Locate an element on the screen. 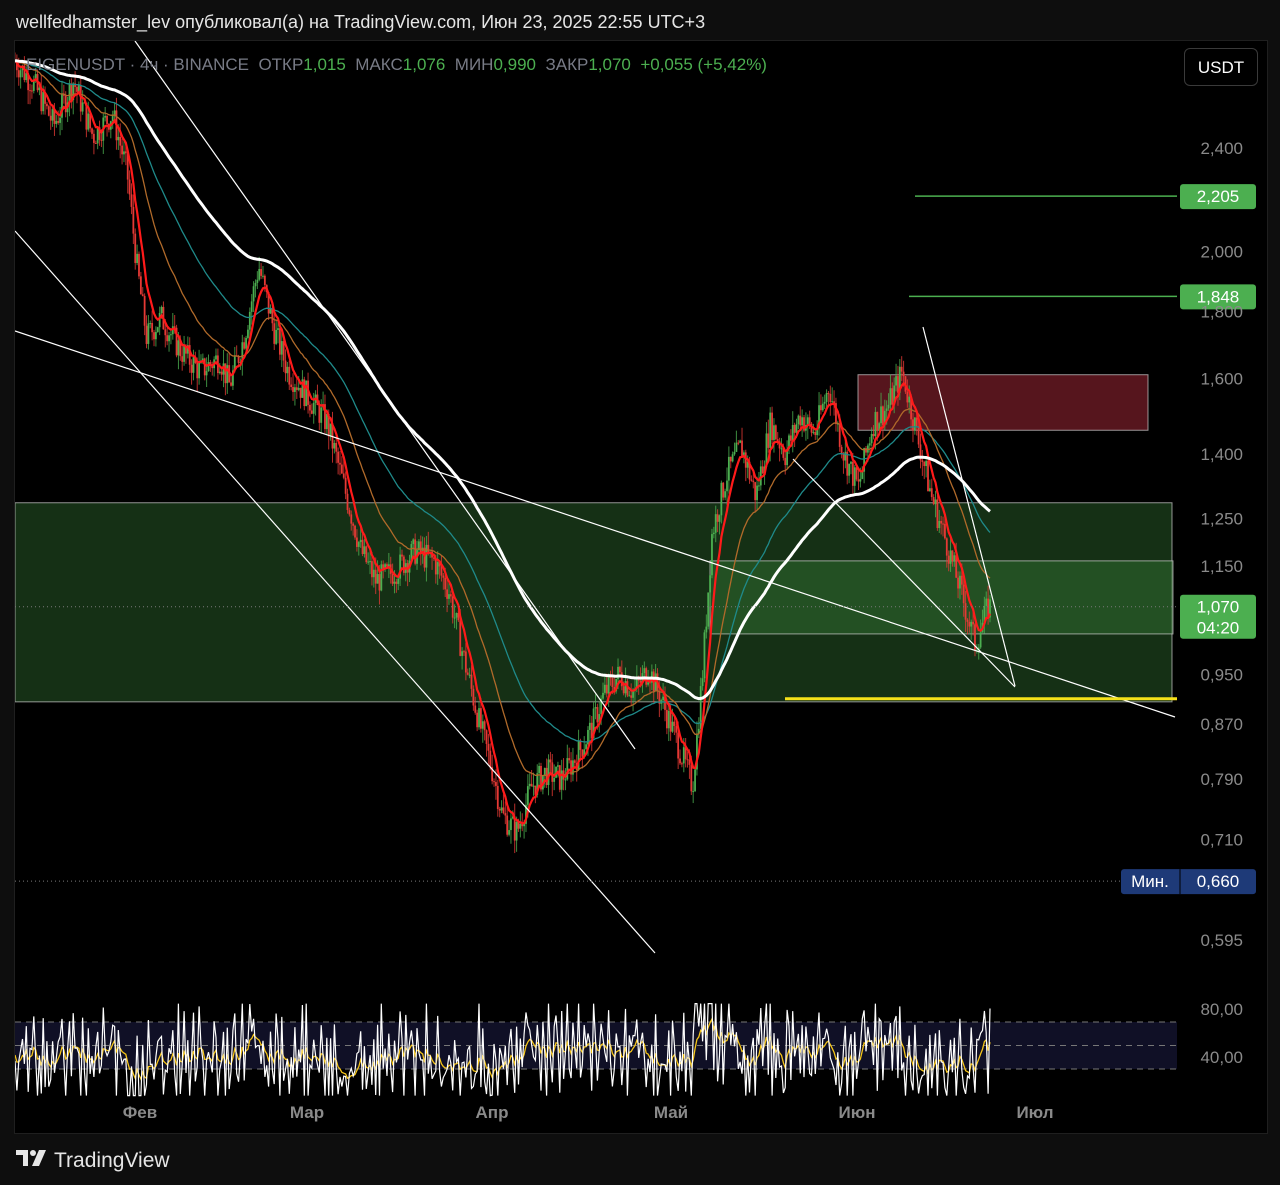 Image resolution: width=1280 pixels, height=1185 pixels. legend-high-label: МАКС is located at coordinates (379, 64).